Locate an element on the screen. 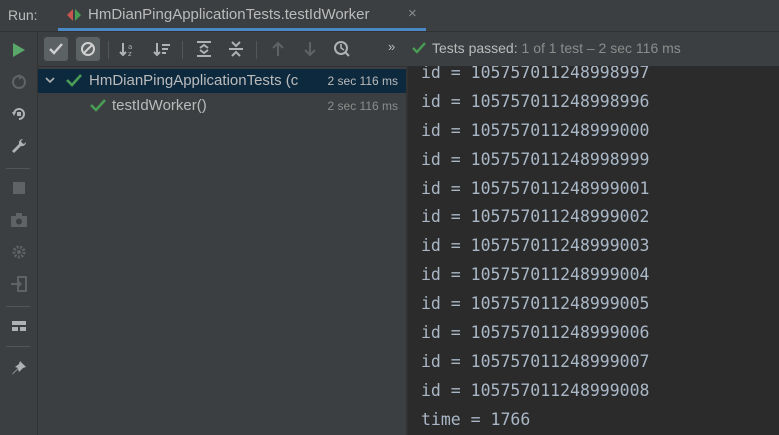  sort-by-duration-icon is located at coordinates (162, 49).